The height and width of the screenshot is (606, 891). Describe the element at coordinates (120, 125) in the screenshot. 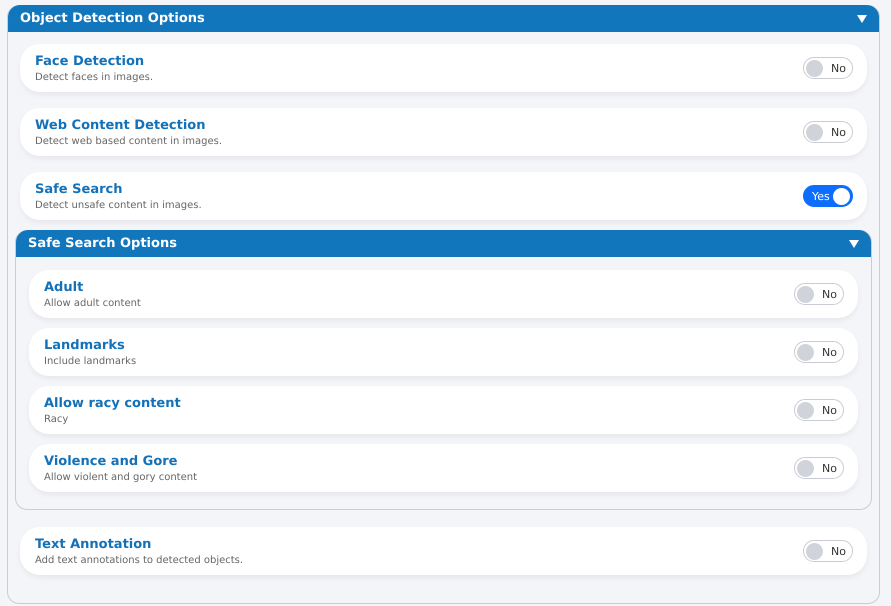

I see `option-title: Web Content Detection` at that location.